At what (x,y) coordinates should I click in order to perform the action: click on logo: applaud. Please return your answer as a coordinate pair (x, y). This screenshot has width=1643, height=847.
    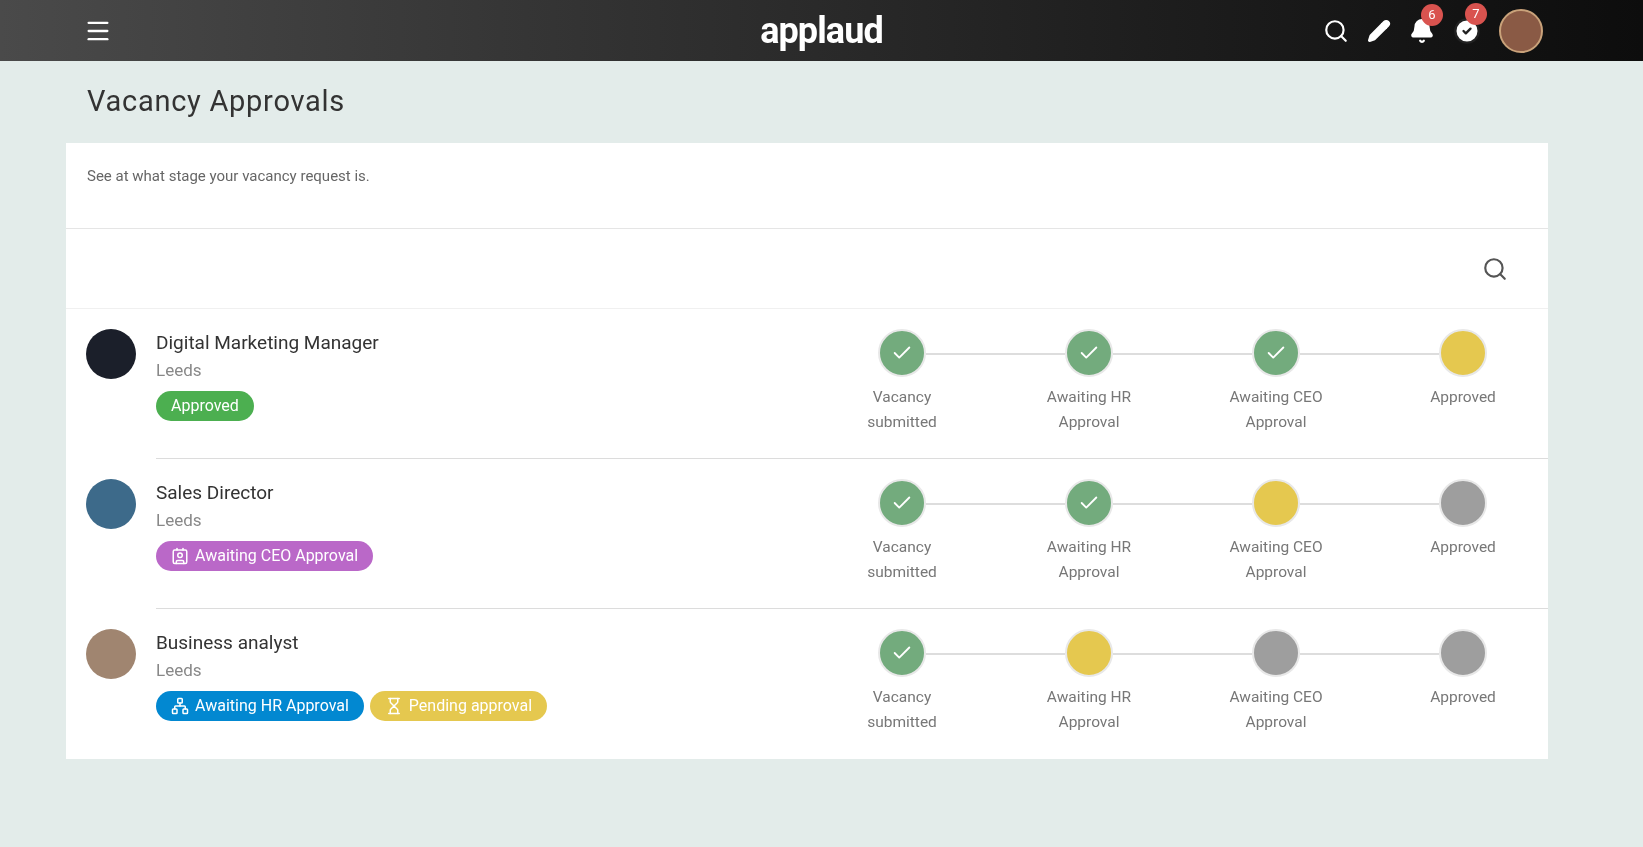
    Looking at the image, I should click on (821, 31).